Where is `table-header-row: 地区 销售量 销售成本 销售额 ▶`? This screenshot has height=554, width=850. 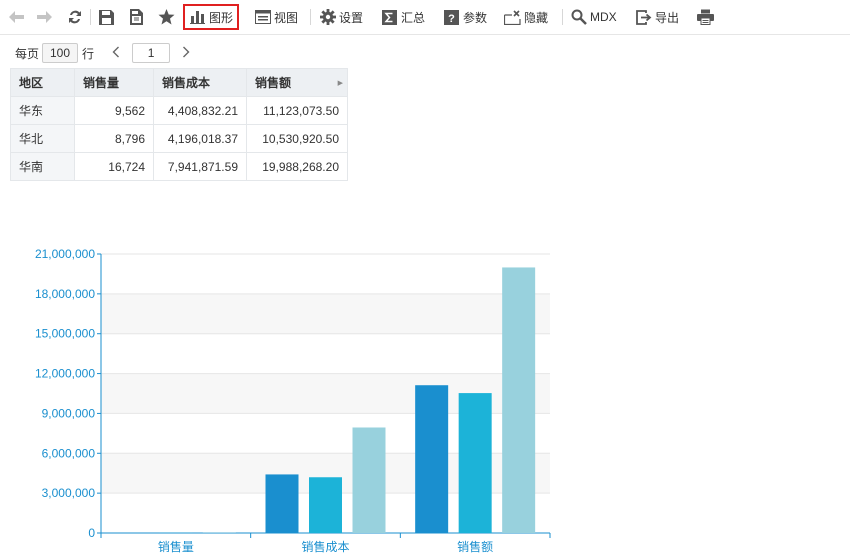
table-header-row: 地区 销售量 销售成本 销售额 ▶ is located at coordinates (179, 82).